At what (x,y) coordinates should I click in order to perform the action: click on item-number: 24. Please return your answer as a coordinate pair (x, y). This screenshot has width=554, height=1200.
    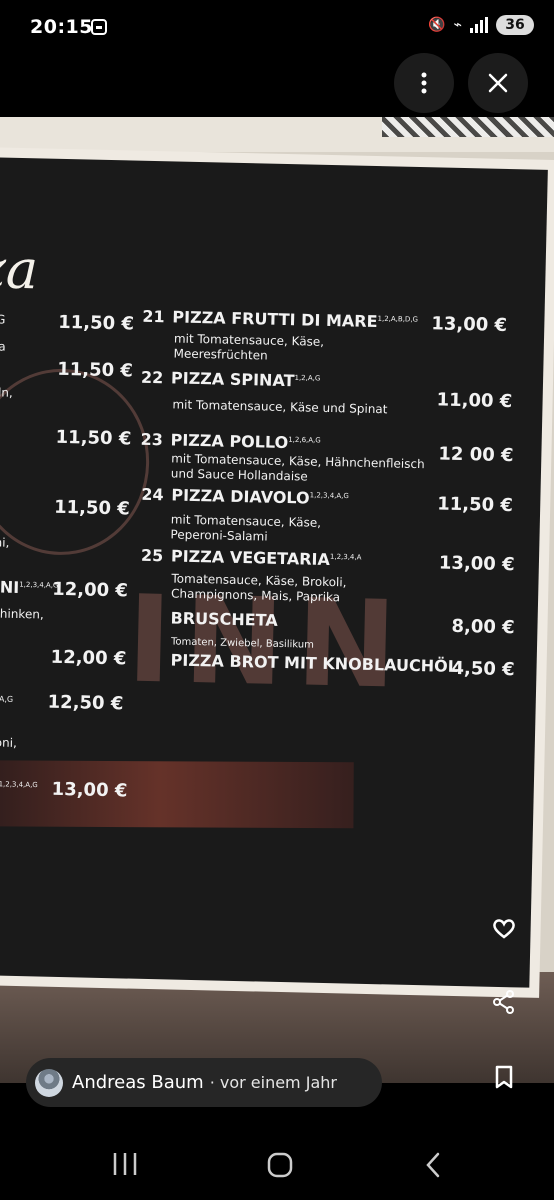
    Looking at the image, I should click on (152, 494).